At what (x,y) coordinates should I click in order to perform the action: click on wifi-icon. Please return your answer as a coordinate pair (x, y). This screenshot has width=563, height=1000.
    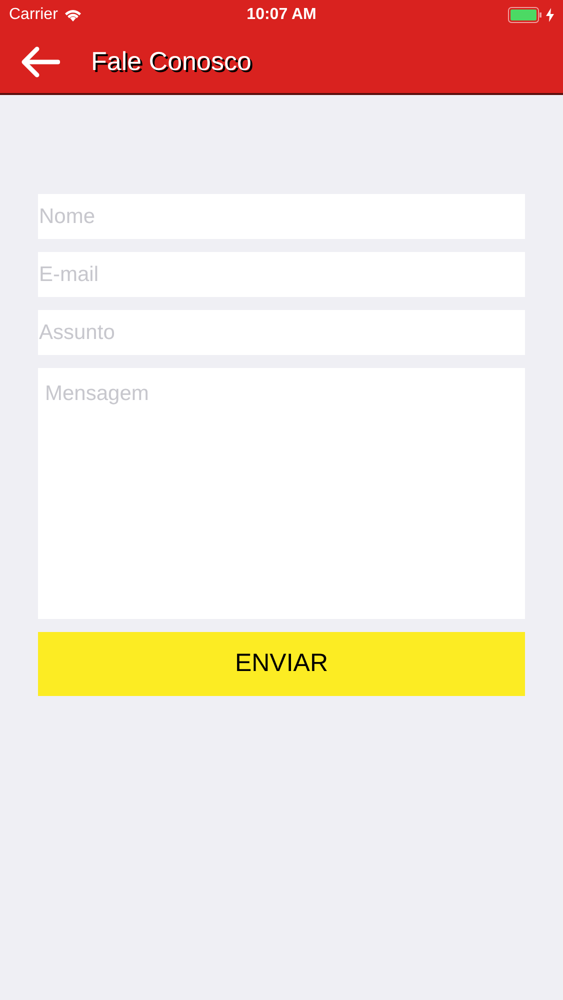
    Looking at the image, I should click on (73, 15).